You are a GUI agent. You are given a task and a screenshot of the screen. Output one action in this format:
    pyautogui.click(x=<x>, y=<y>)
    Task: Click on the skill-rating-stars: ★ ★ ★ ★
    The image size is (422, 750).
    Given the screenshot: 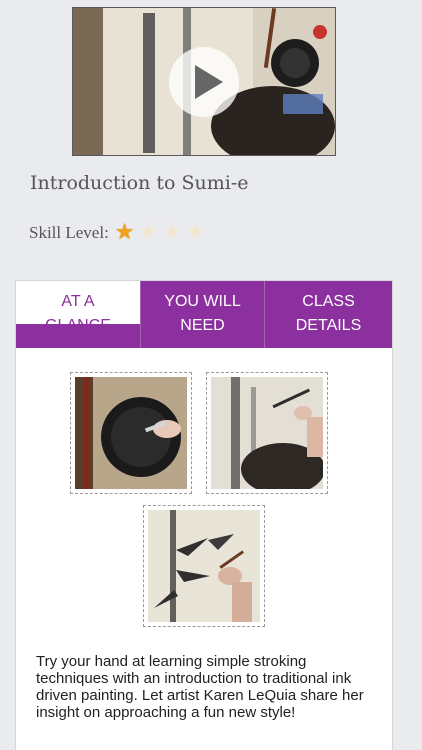 What is the action you would take?
    pyautogui.click(x=162, y=233)
    